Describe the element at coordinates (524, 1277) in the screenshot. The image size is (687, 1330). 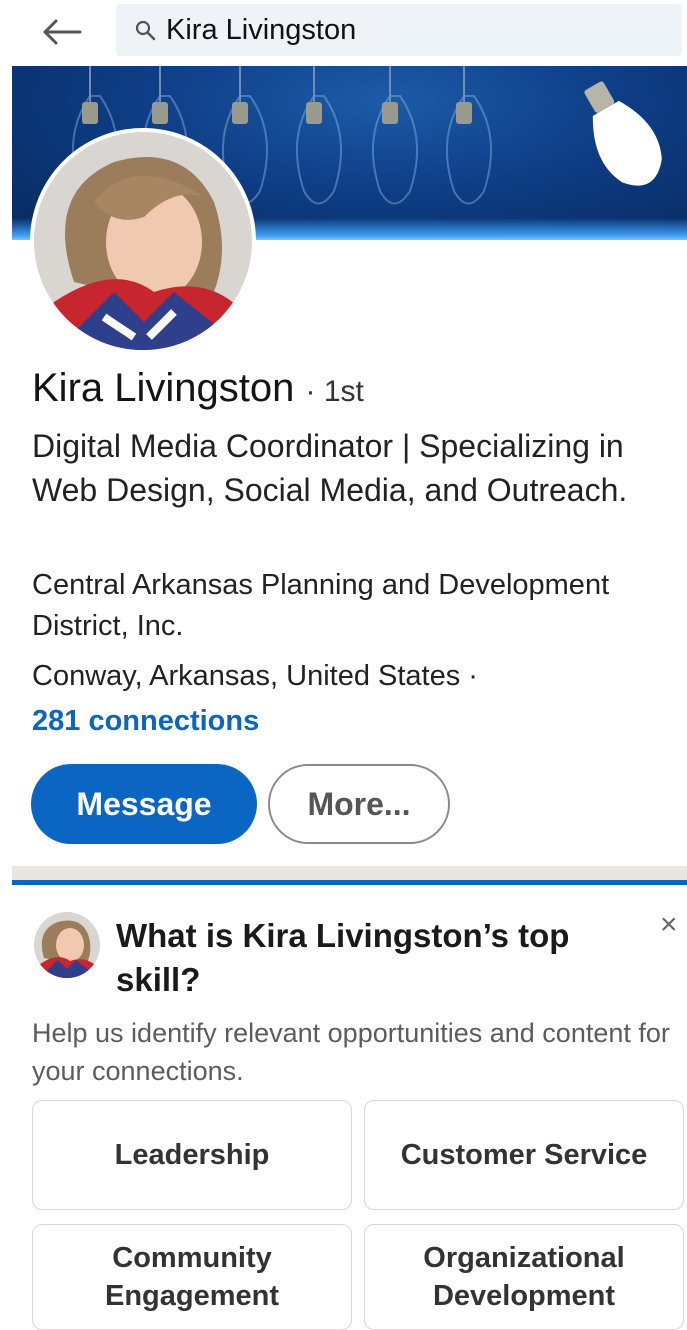
I see `skill-option-organizational-development: Organizational Development` at that location.